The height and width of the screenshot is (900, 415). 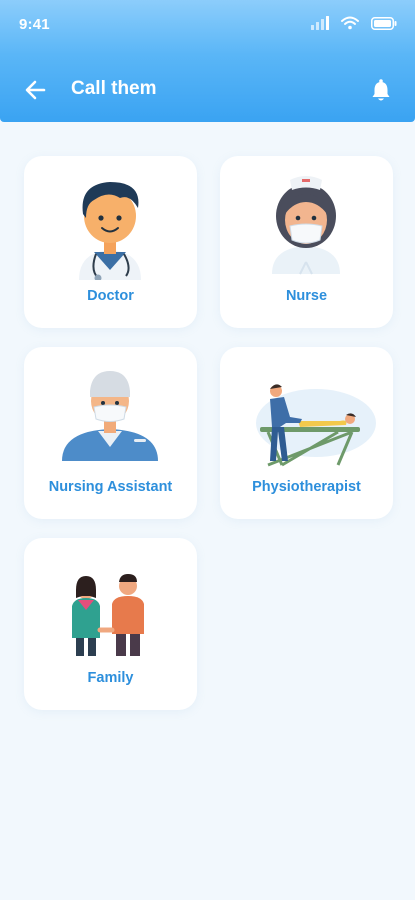 I want to click on contact-label: Physiotherapist, so click(x=306, y=487).